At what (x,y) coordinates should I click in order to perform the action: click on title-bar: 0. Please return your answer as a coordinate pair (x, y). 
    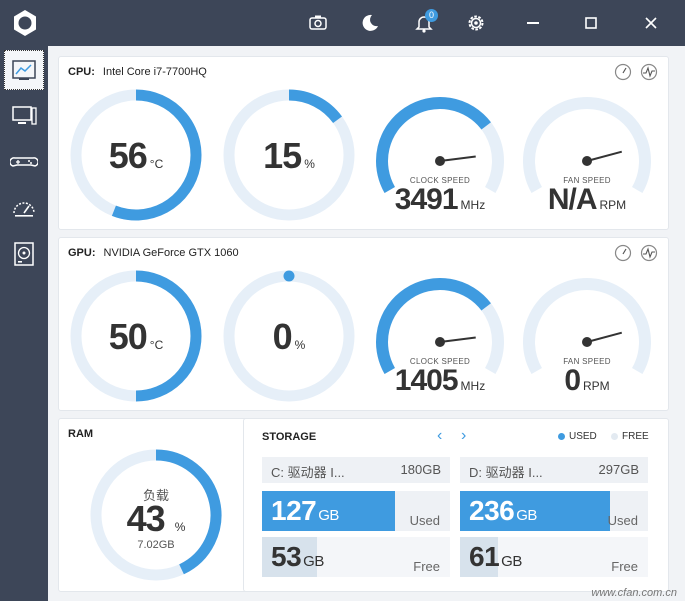
    Looking at the image, I should click on (342, 23).